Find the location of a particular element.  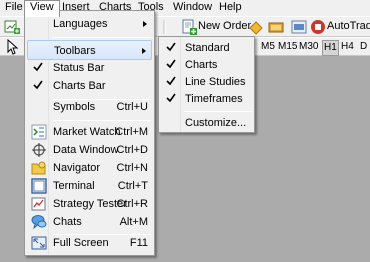

menu-item-label: Languages is located at coordinates (80, 24).